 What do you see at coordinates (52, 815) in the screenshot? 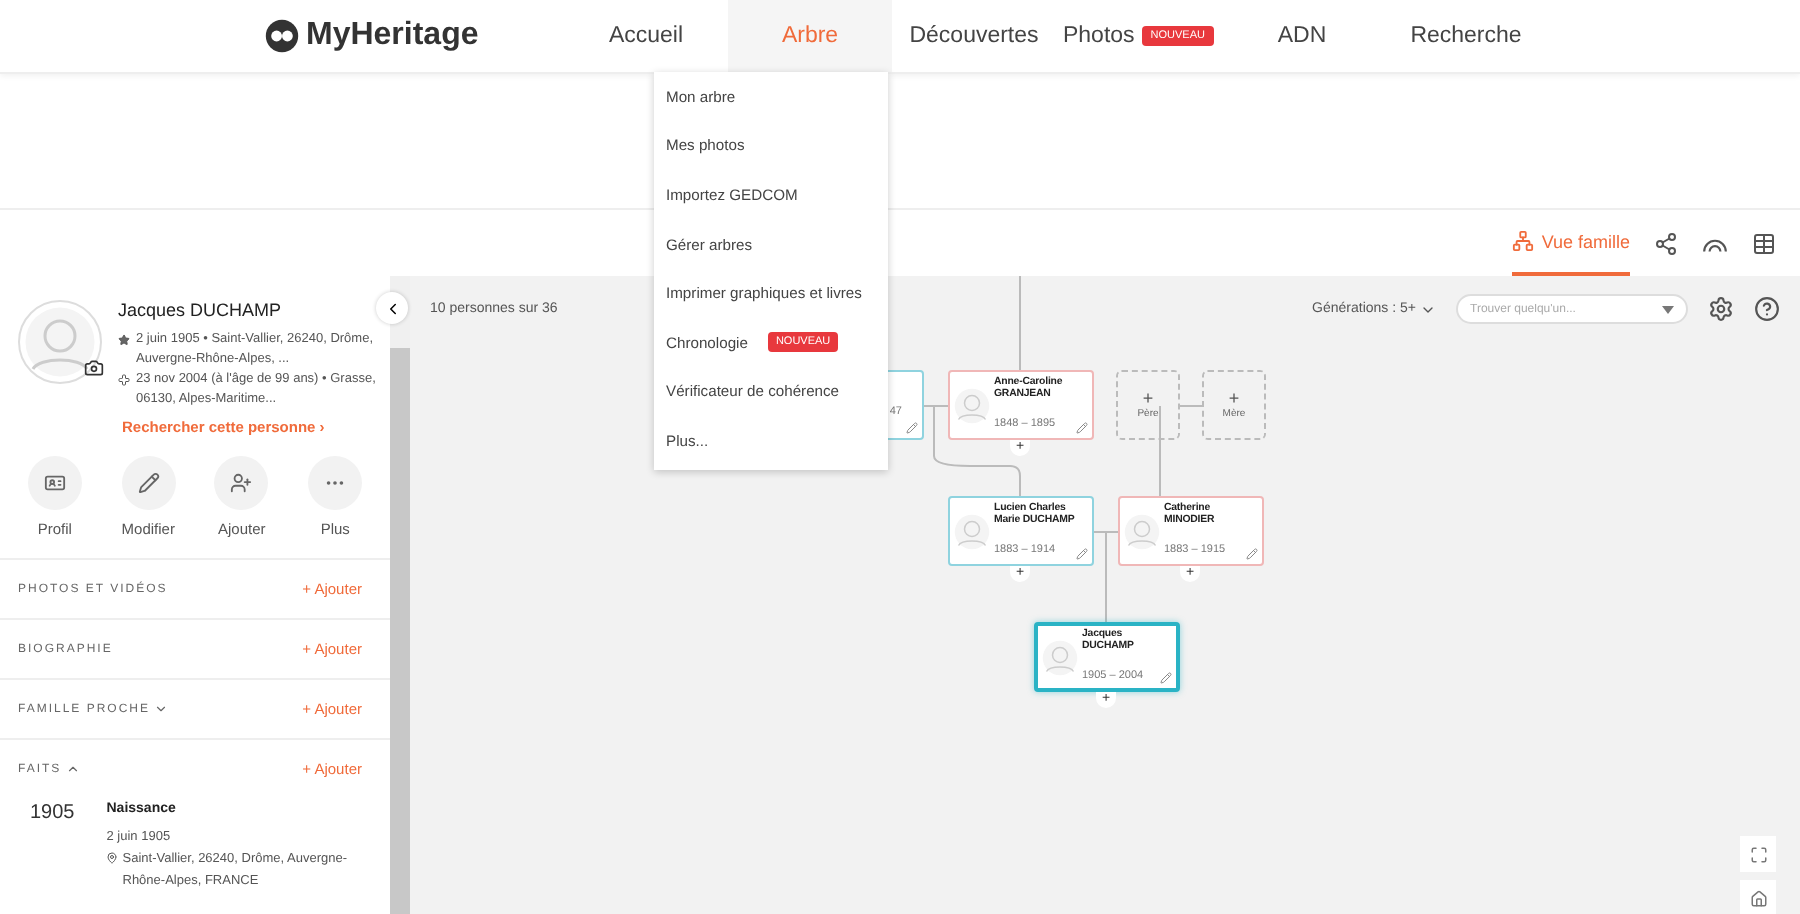
I see `fact-year: 1905` at bounding box center [52, 815].